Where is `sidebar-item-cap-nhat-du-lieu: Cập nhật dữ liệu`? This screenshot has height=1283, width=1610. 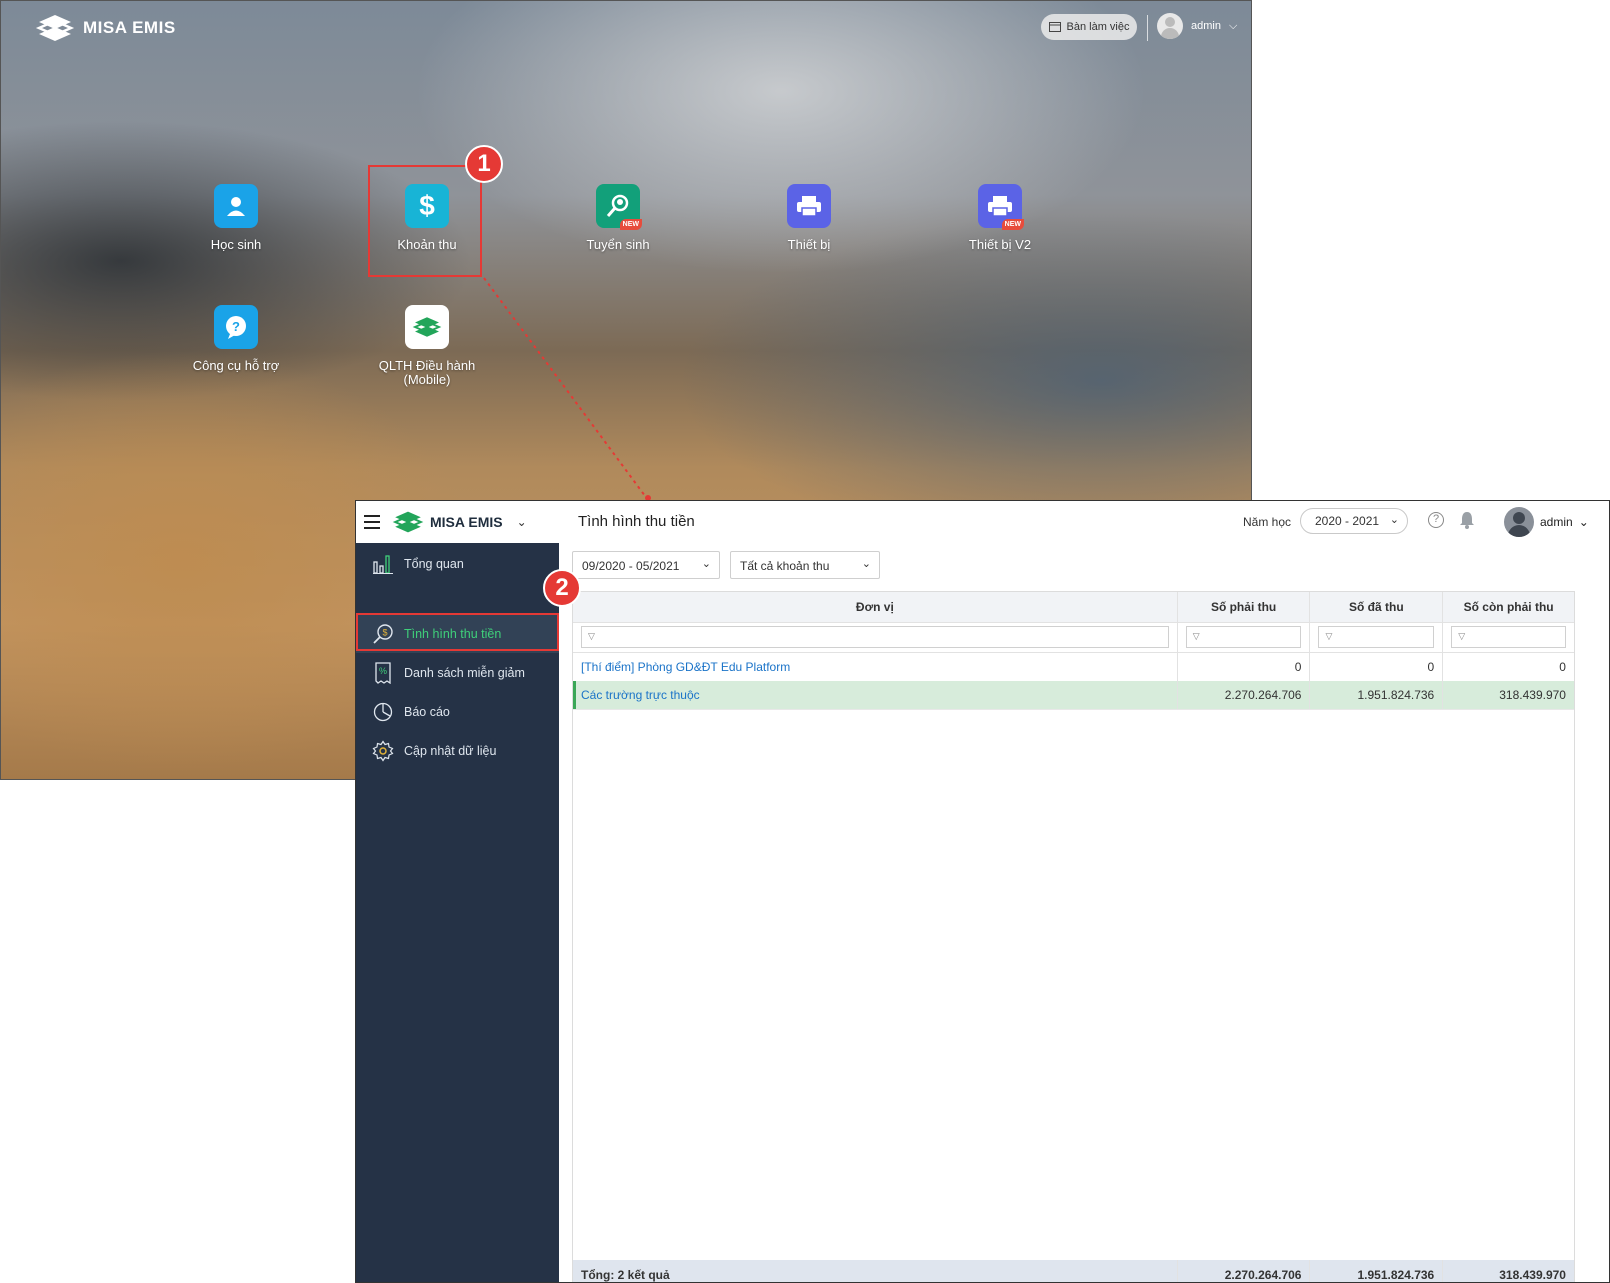 sidebar-item-cap-nhat-du-lieu: Cập nhật dữ liệu is located at coordinates (457, 751).